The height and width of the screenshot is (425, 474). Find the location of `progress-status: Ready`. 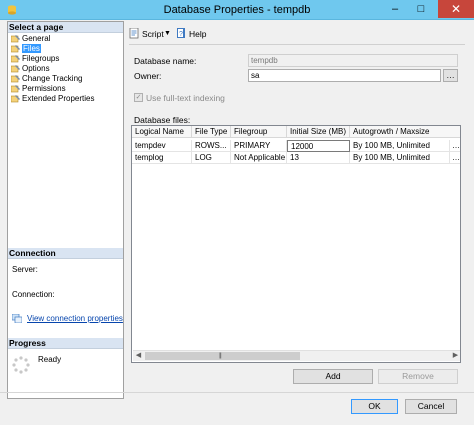

progress-status: Ready is located at coordinates (50, 359).